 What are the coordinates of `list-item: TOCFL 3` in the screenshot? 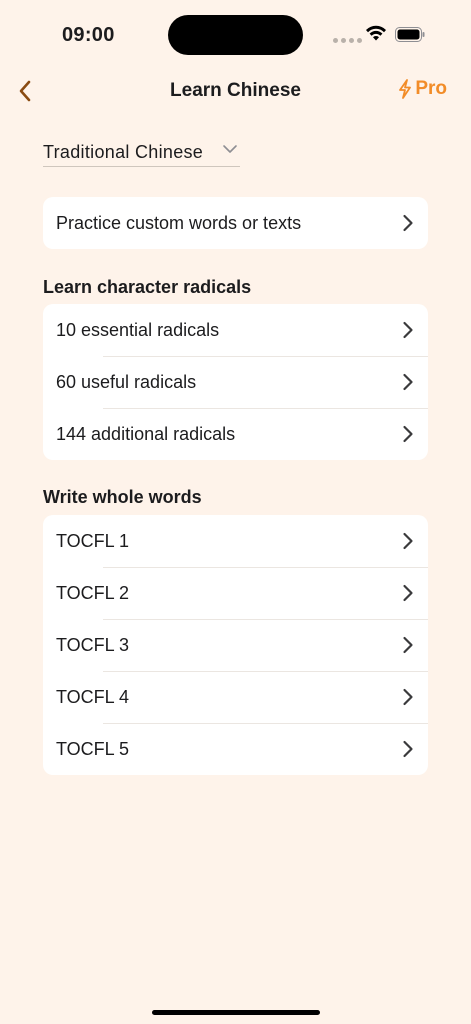 It's located at (235, 645).